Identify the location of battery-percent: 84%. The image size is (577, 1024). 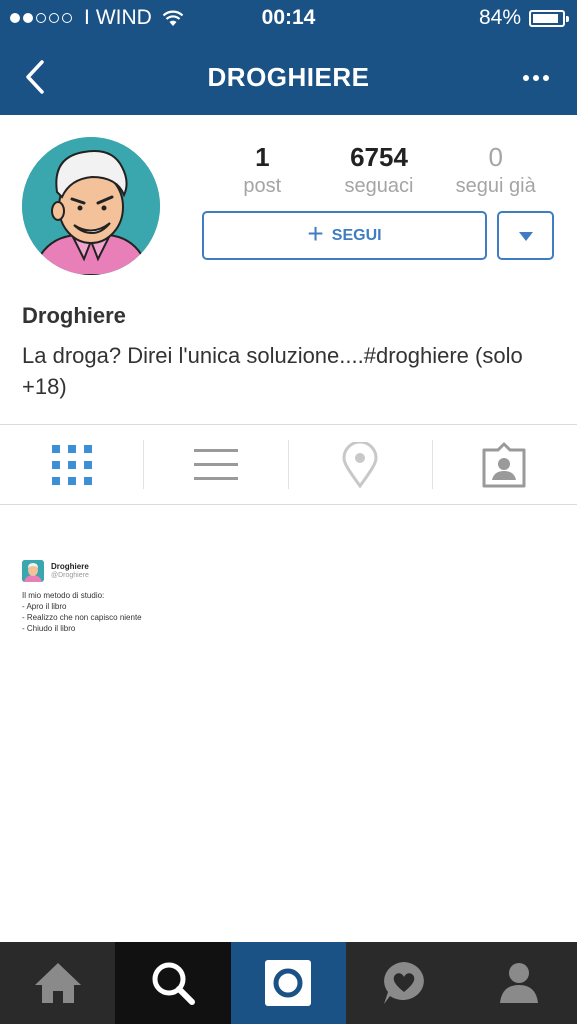
(499, 17).